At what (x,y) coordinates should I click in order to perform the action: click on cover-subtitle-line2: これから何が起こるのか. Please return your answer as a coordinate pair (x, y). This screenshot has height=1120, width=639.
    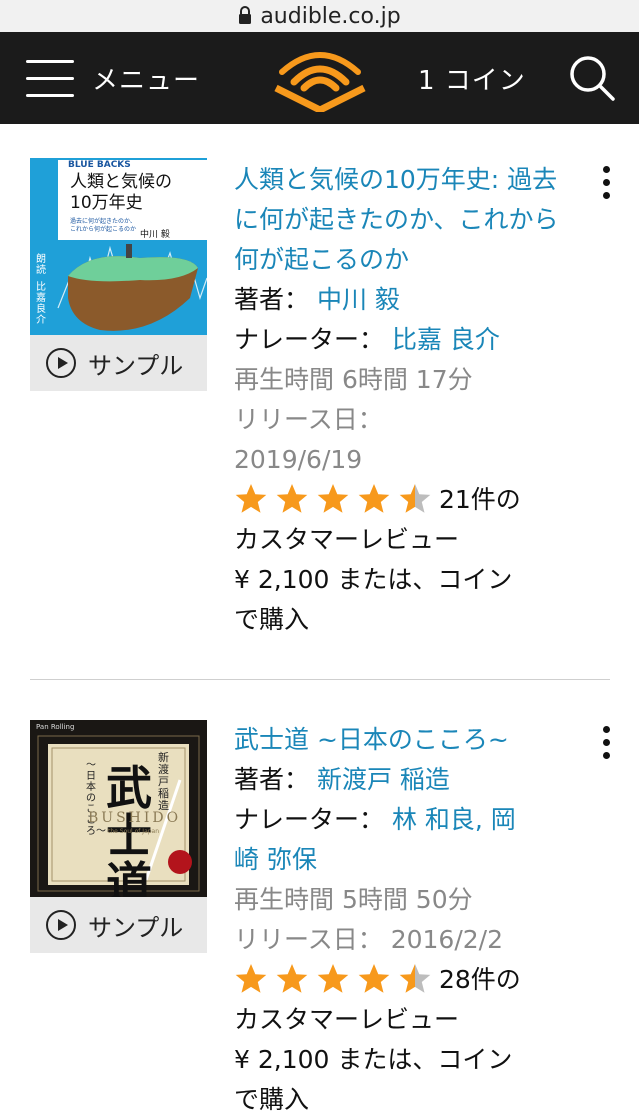
    Looking at the image, I should click on (103, 229).